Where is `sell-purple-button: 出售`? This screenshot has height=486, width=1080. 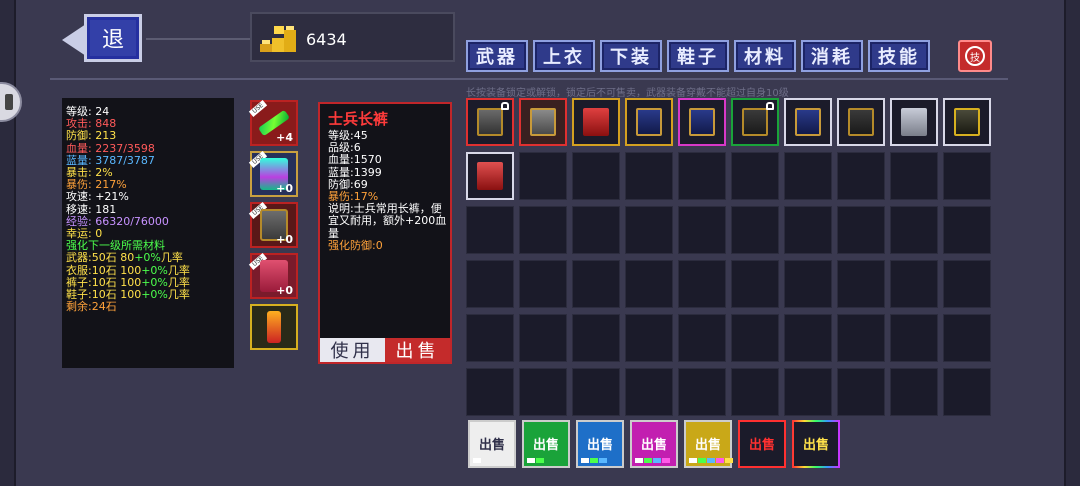
sell-purple-button: 出售 is located at coordinates (654, 444).